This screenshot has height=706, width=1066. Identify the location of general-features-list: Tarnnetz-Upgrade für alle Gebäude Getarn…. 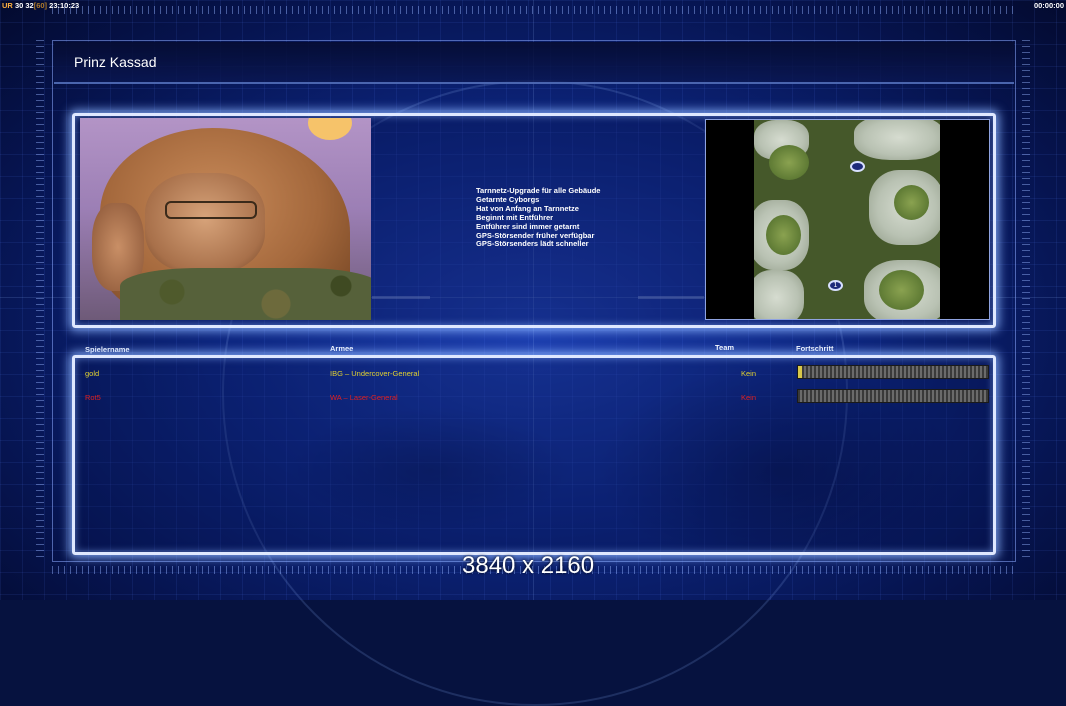
(538, 217).